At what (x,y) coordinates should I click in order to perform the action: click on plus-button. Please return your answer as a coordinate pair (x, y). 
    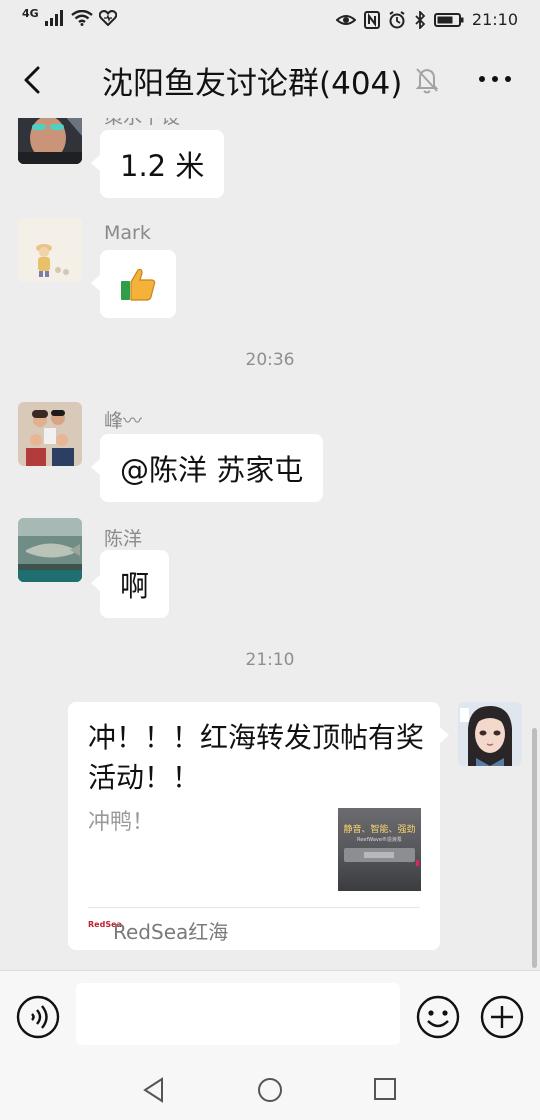
    Looking at the image, I should click on (502, 1017).